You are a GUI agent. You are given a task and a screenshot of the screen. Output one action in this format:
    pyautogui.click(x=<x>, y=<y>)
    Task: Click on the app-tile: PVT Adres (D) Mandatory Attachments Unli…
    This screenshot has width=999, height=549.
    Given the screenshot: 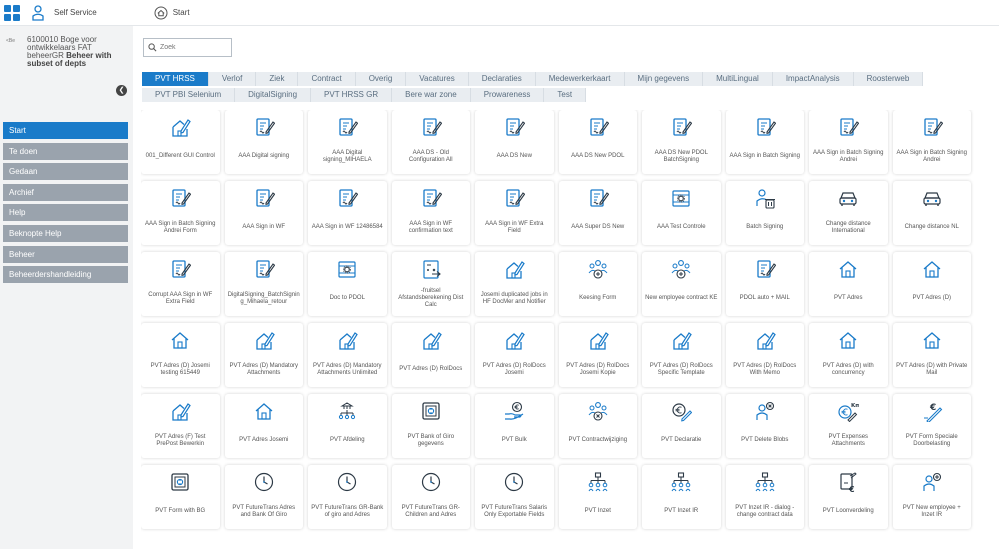 What is the action you would take?
    pyautogui.click(x=347, y=355)
    